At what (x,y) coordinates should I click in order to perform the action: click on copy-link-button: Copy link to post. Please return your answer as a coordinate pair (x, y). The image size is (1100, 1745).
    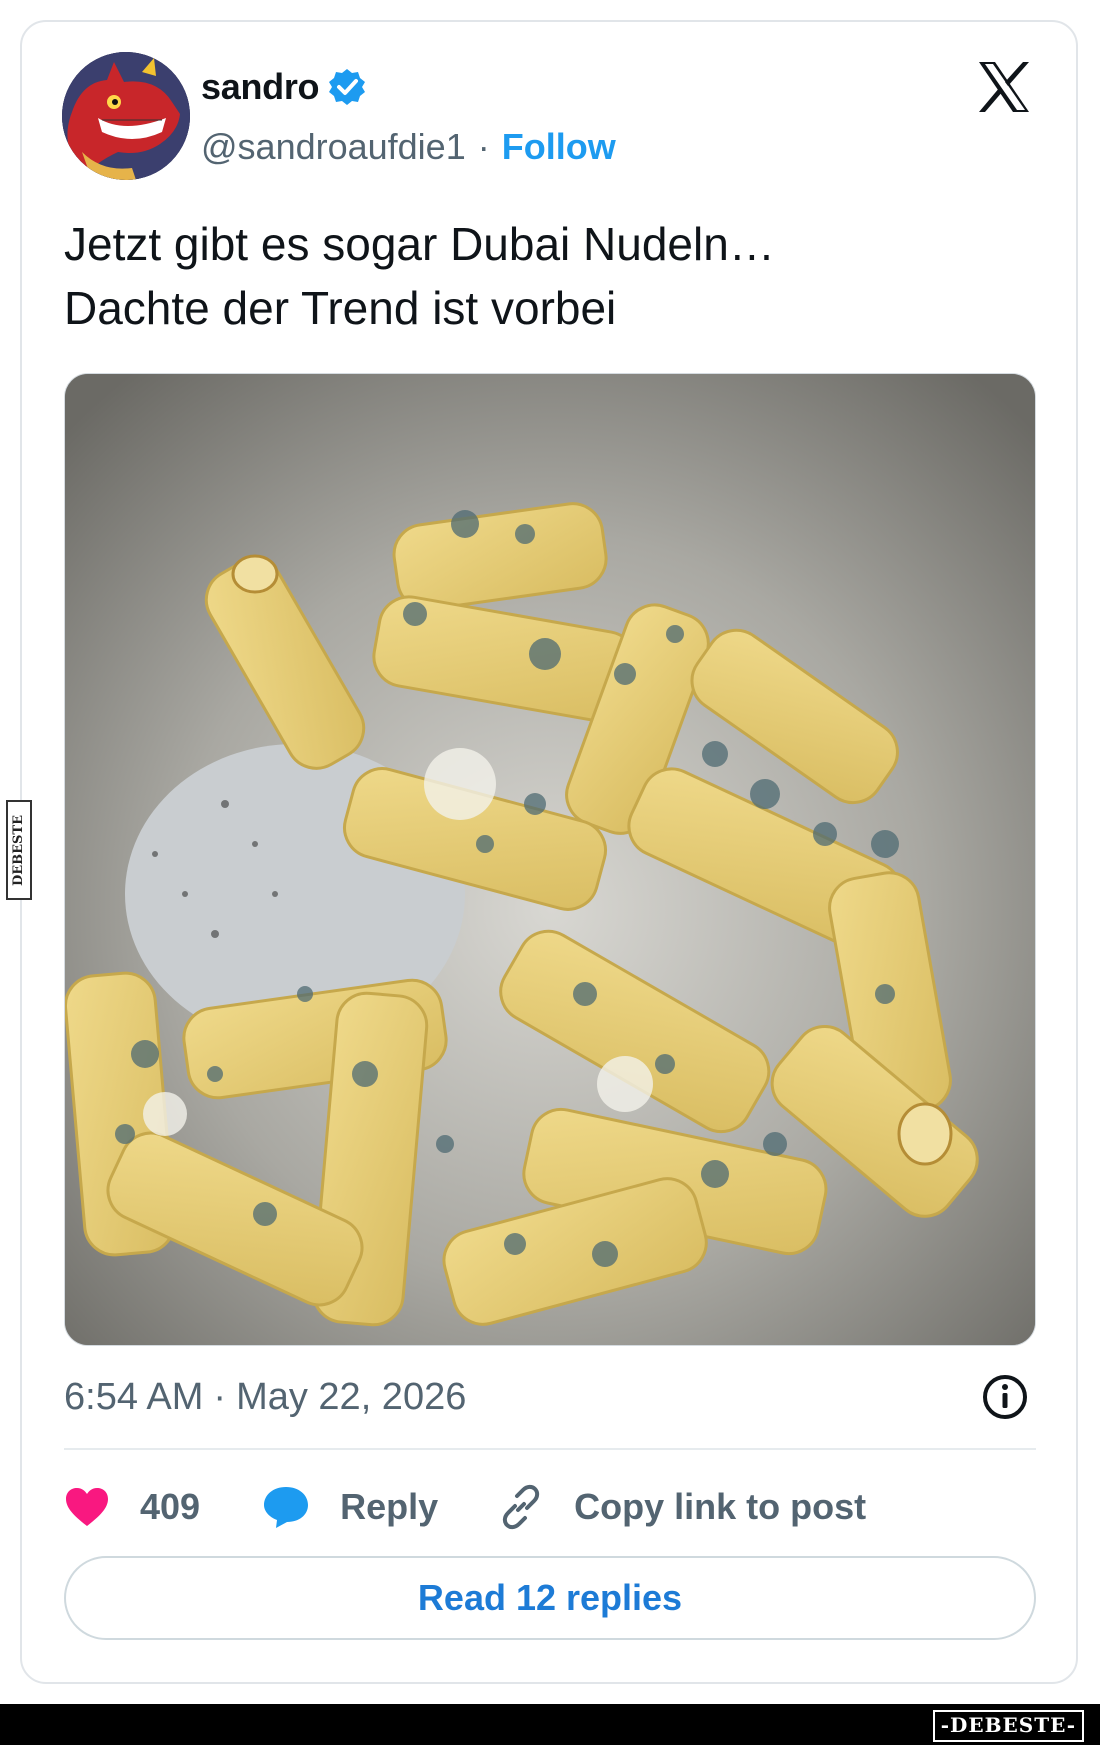
    Looking at the image, I should click on (682, 1507).